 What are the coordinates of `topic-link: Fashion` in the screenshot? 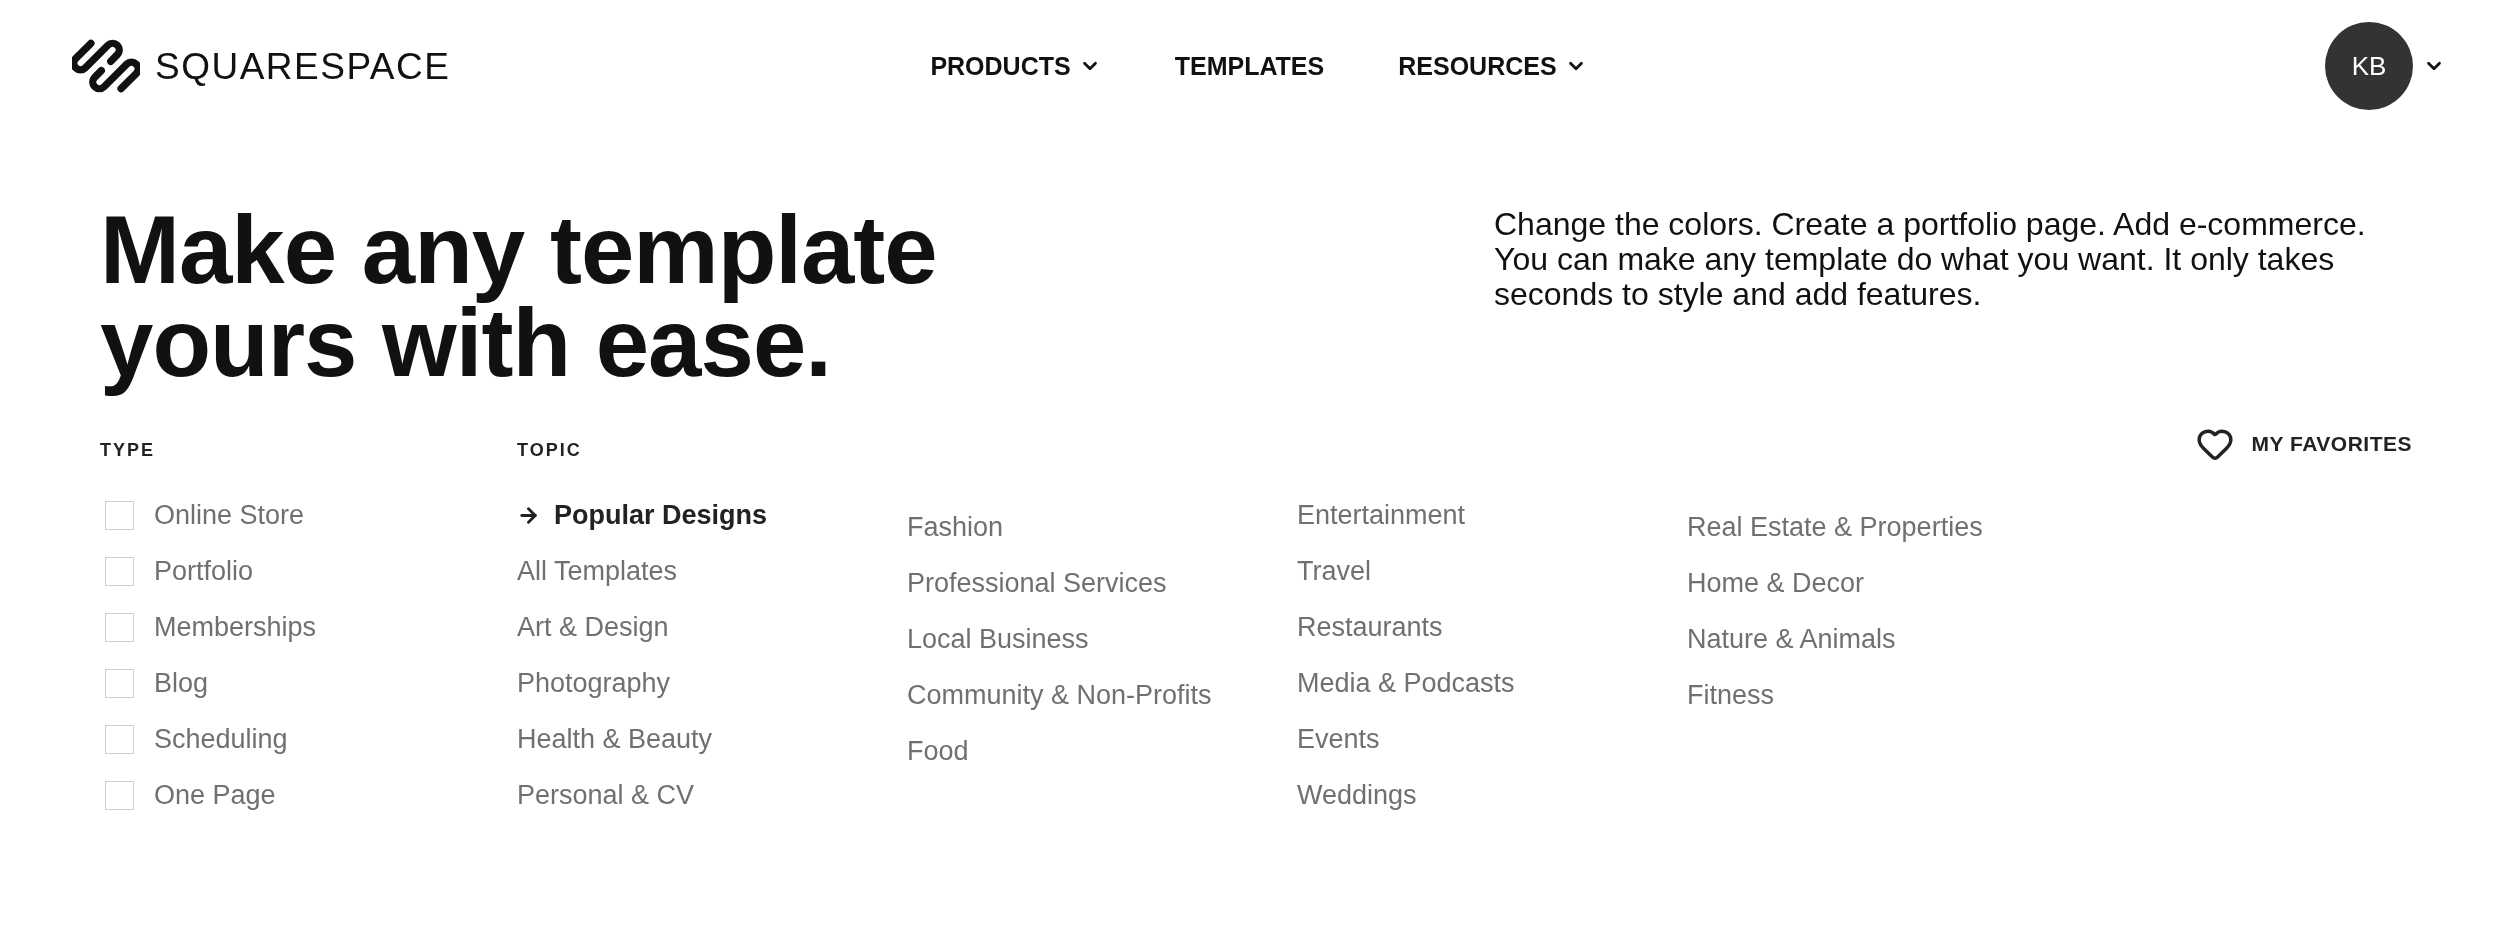 It's located at (955, 527).